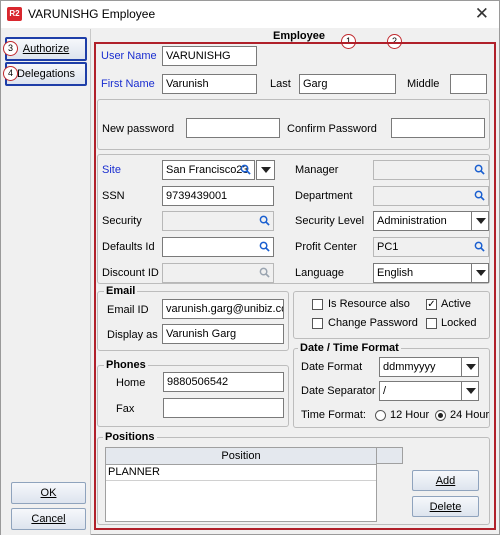 Image resolution: width=500 pixels, height=535 pixels. I want to click on site-value: San Francisco23, so click(207, 170).